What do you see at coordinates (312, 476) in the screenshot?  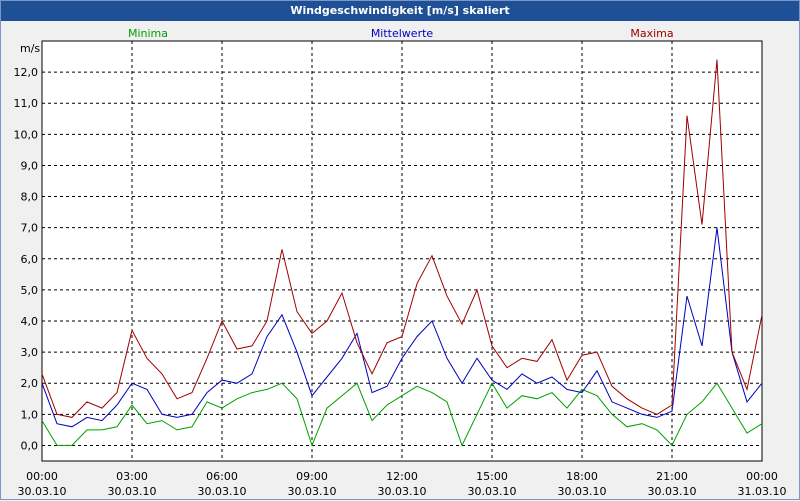 I see `x-tick-time: 09:00` at bounding box center [312, 476].